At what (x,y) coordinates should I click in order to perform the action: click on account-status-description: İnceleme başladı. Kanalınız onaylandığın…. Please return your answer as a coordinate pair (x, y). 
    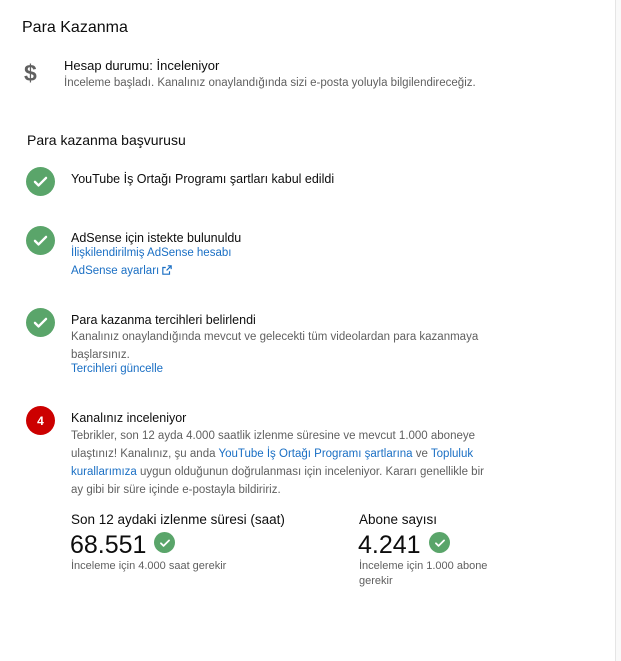
    Looking at the image, I should click on (270, 83).